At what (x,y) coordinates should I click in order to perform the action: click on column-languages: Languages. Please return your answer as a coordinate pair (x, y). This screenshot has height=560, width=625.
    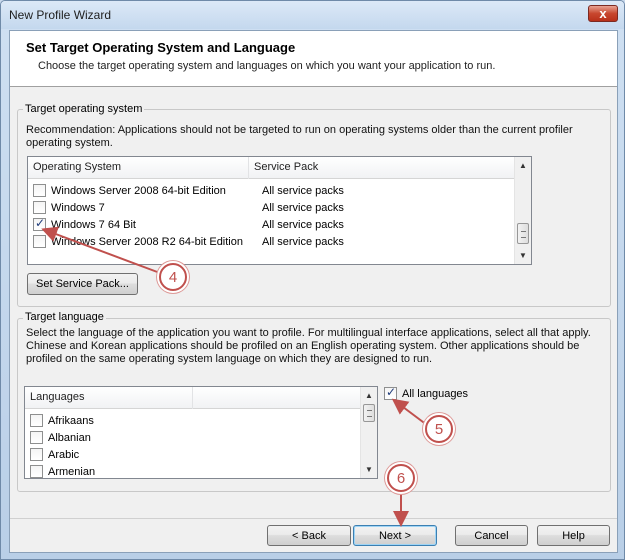
    Looking at the image, I should click on (109, 398).